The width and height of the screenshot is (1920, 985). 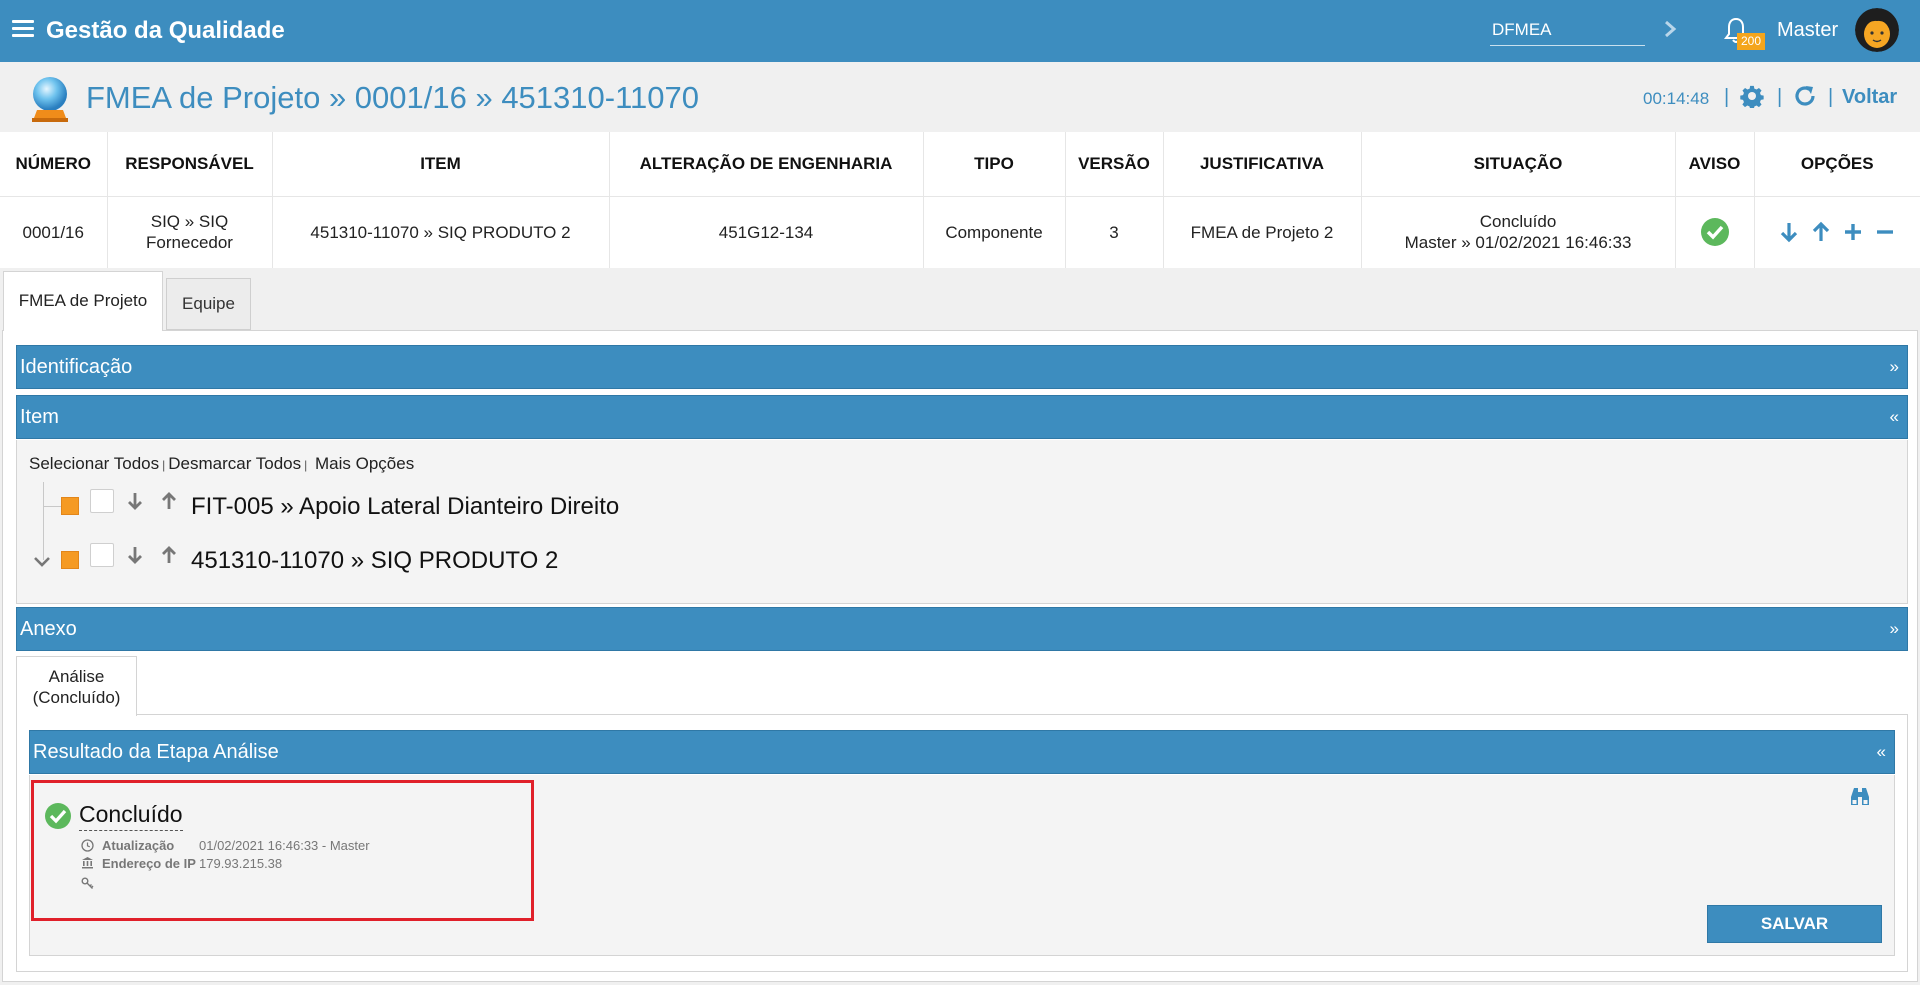 What do you see at coordinates (1853, 232) in the screenshot?
I see `plus-icon` at bounding box center [1853, 232].